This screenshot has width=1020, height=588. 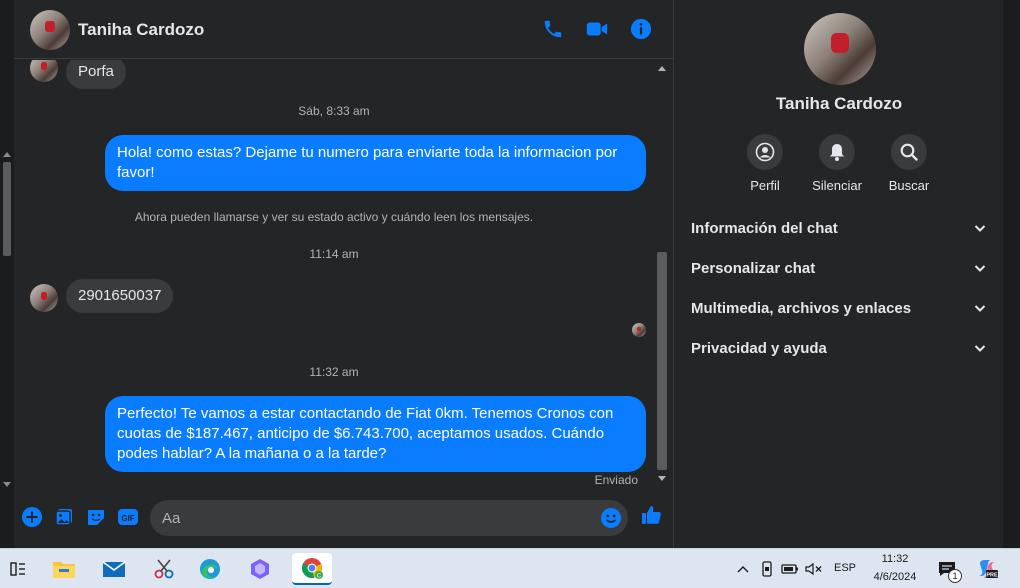 What do you see at coordinates (765, 152) in the screenshot?
I see `profile-icon` at bounding box center [765, 152].